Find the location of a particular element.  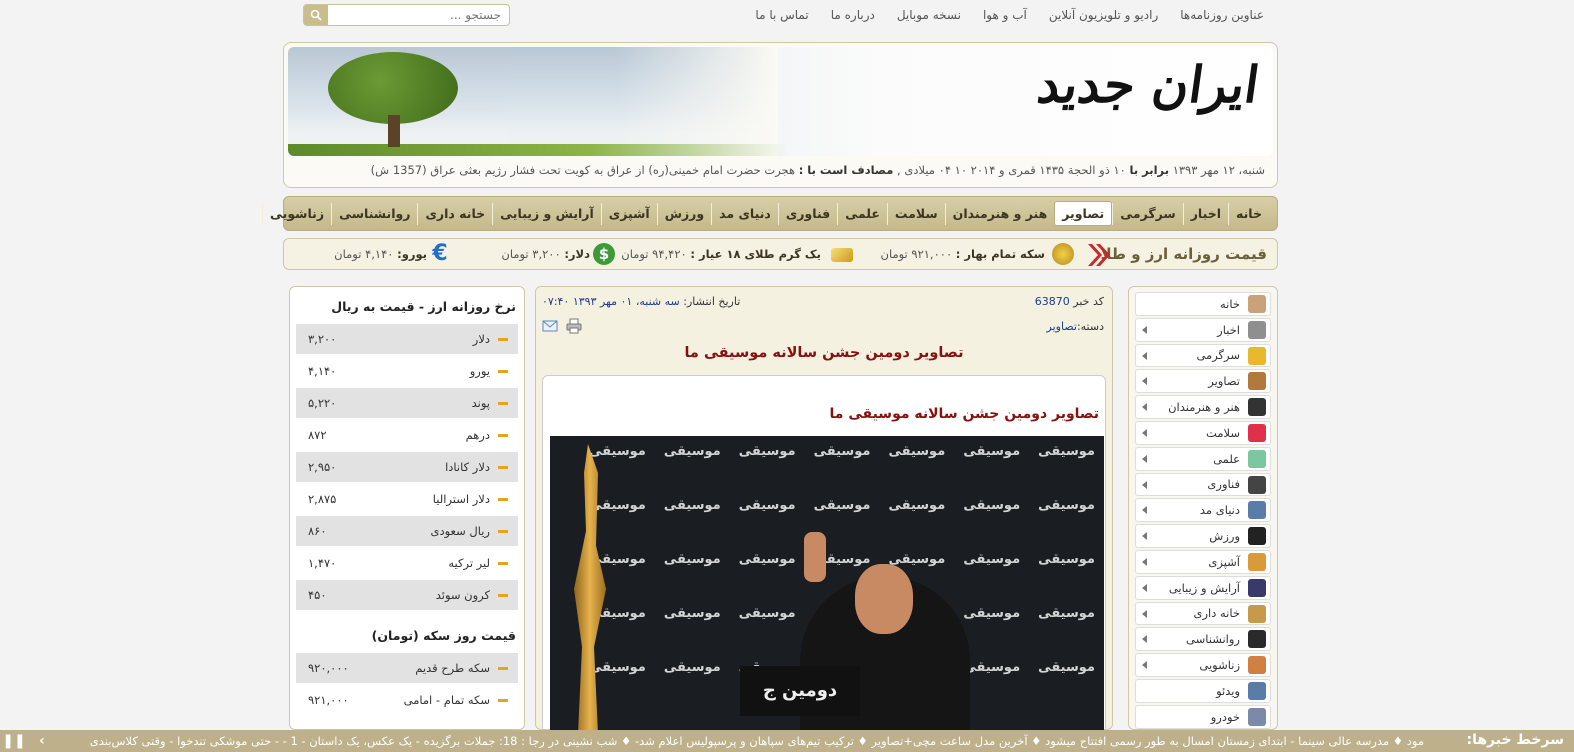

sidebar-category-item: خودرو is located at coordinates (1203, 716).